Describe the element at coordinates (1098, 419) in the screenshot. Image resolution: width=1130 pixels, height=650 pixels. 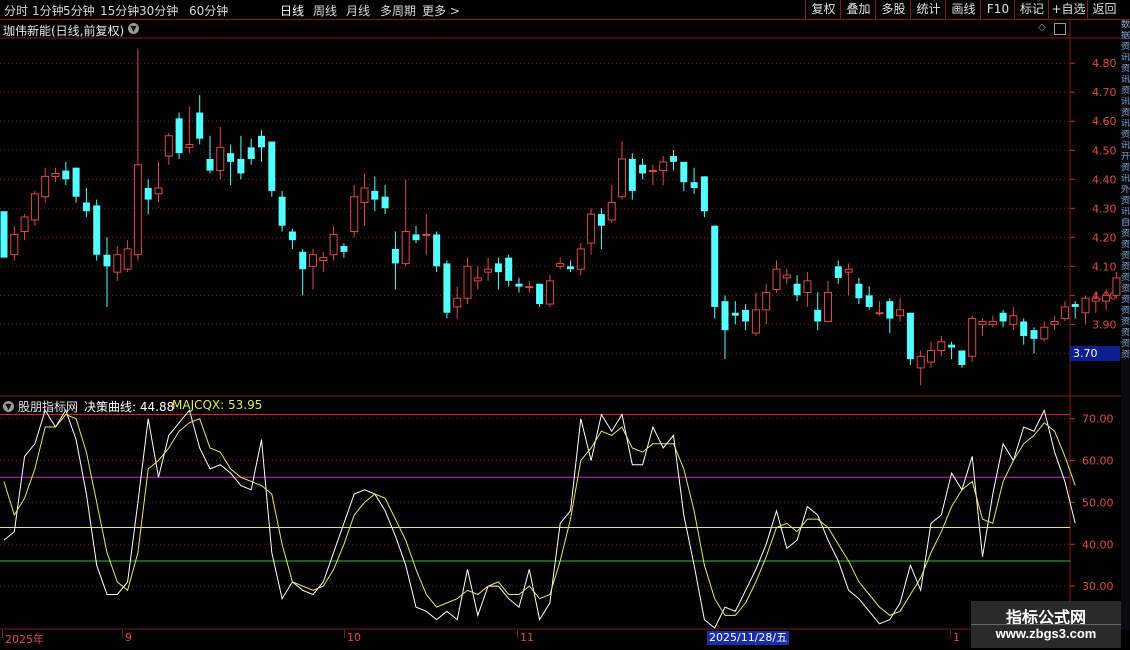
I see `indicator-axis-label: 70.00` at that location.